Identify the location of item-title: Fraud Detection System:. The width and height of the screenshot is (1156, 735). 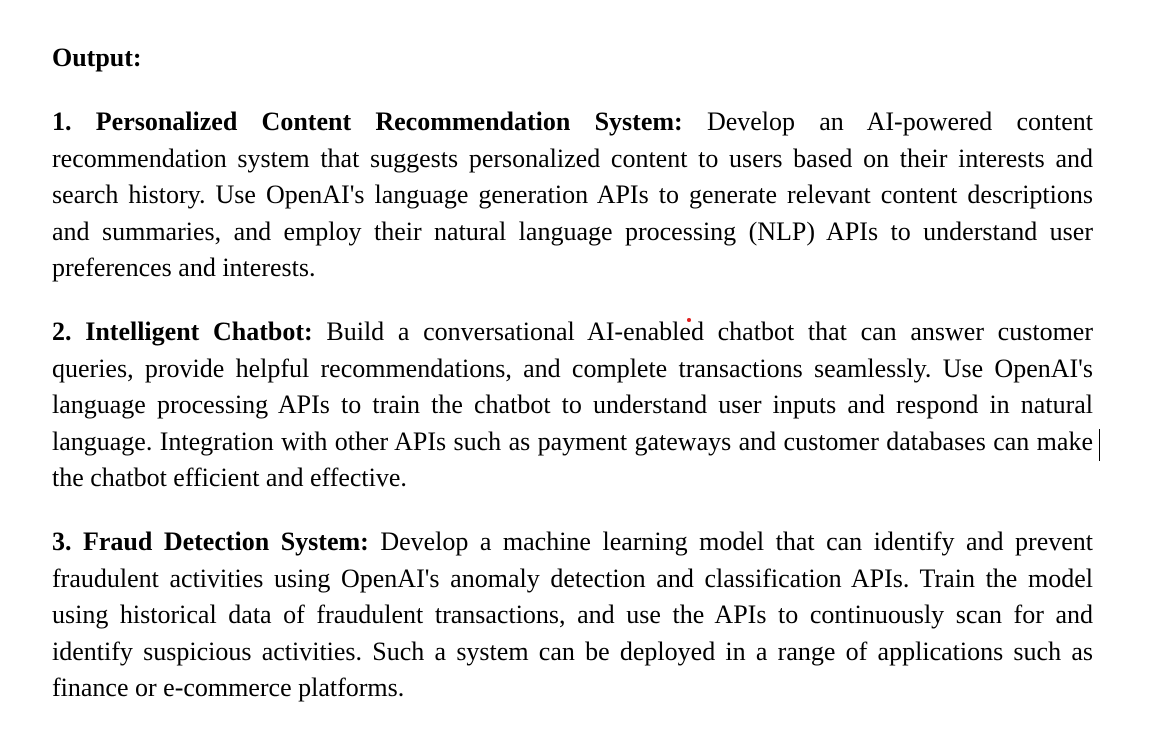
(226, 541).